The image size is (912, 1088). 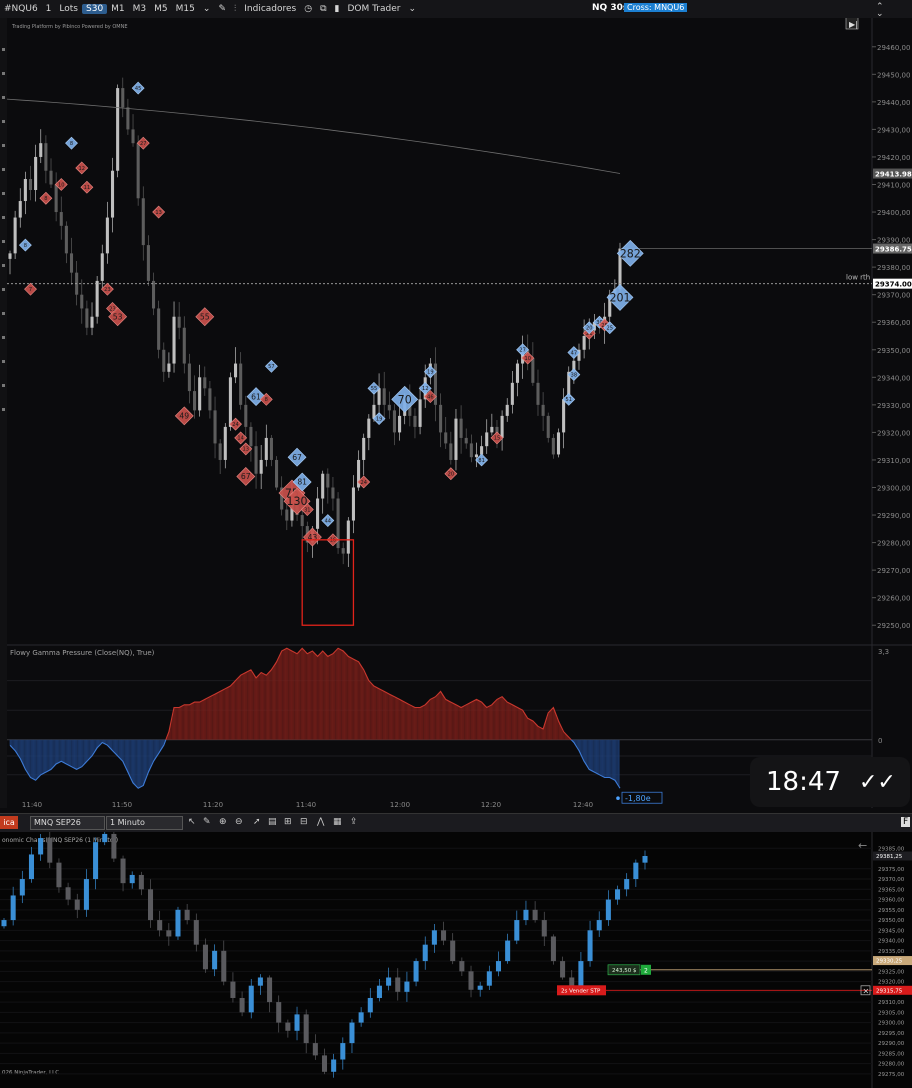 What do you see at coordinates (239, 822) in the screenshot?
I see `zoom-out-icon: ⊖` at bounding box center [239, 822].